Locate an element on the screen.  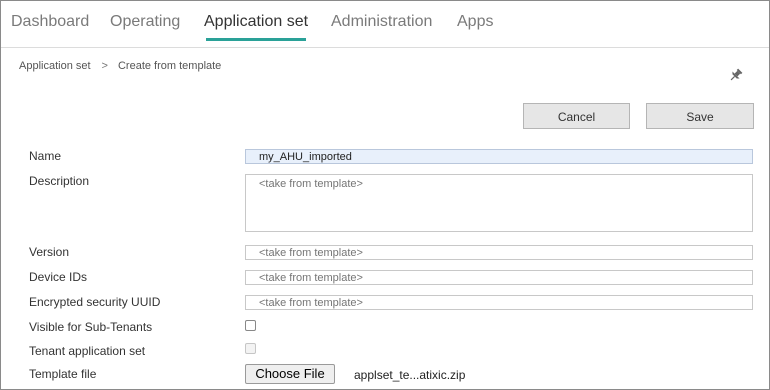
uuid-label: Encrypted security UUID is located at coordinates (95, 302).